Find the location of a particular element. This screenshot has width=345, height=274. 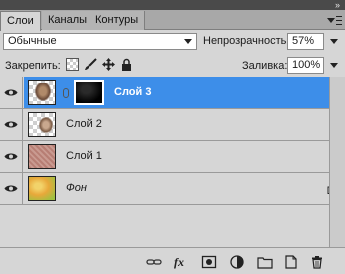

layers-bottom-toolbar: fx is located at coordinates (172, 260).